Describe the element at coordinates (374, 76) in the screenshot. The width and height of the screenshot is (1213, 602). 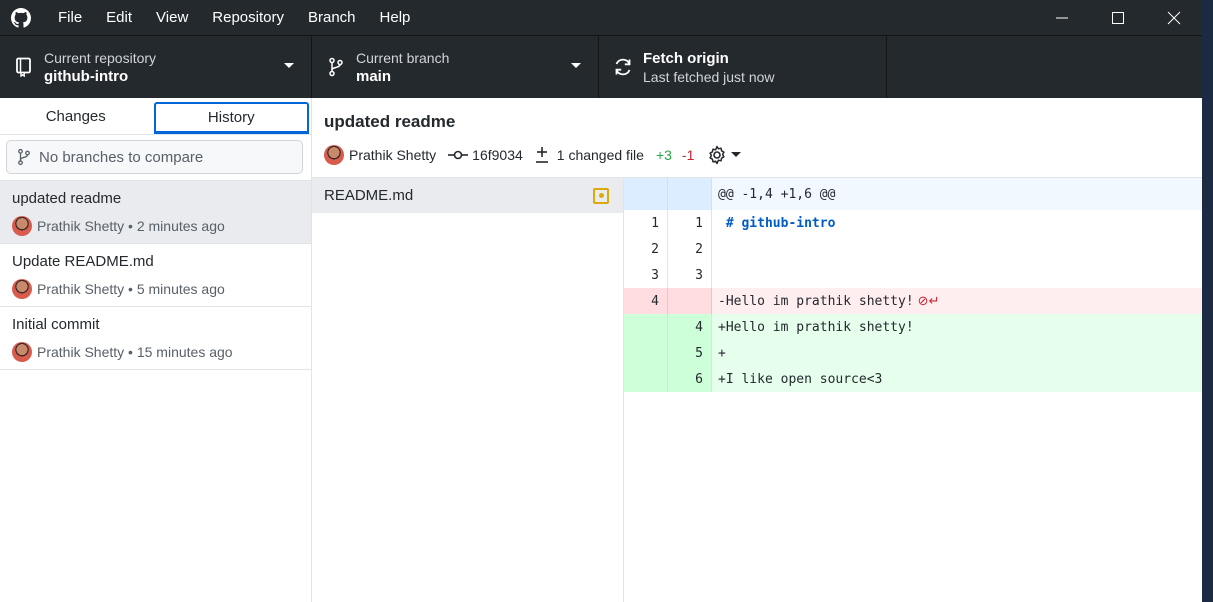
I see `branch-name: main` at that location.